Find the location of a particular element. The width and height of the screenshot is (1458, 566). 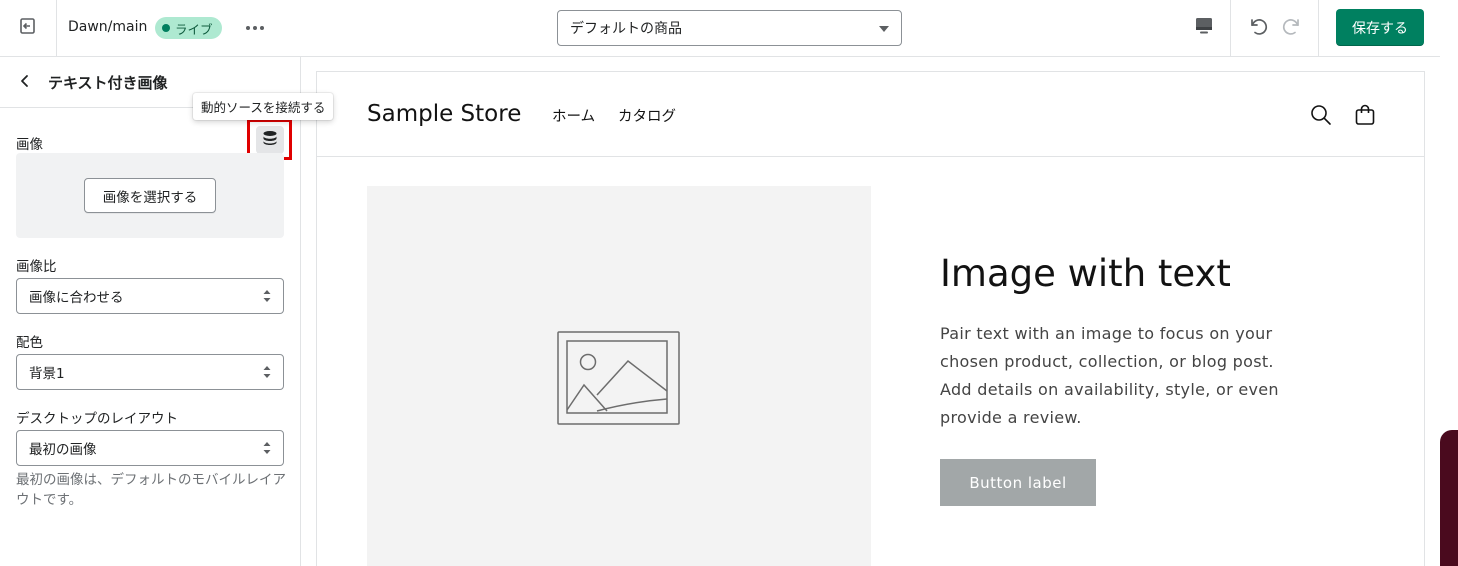

image-ratio-select: 画像に合わせる is located at coordinates (150, 296).